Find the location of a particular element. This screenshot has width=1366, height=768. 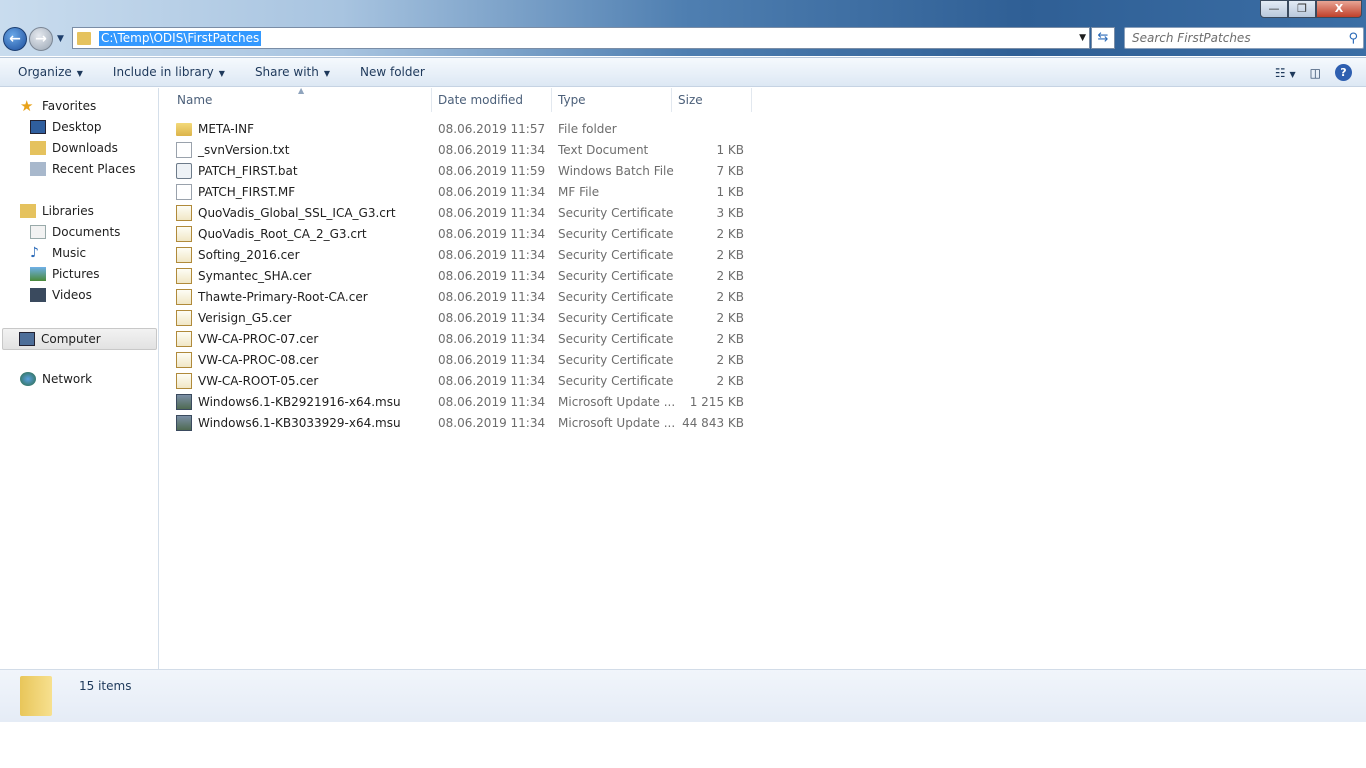

sidebar-item-desktop: Desktop is located at coordinates (66, 127).